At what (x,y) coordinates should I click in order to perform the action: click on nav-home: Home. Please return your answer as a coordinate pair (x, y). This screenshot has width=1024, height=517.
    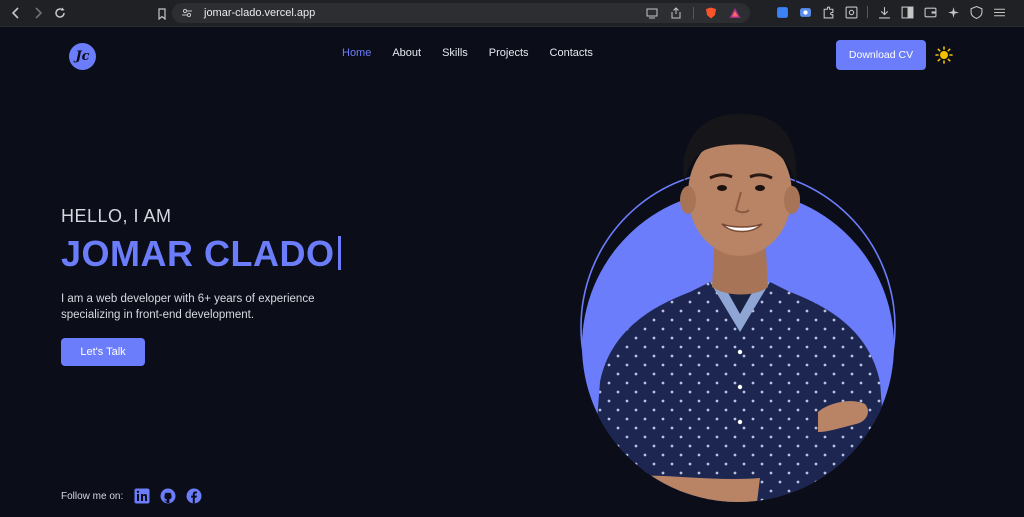
    Looking at the image, I should click on (356, 53).